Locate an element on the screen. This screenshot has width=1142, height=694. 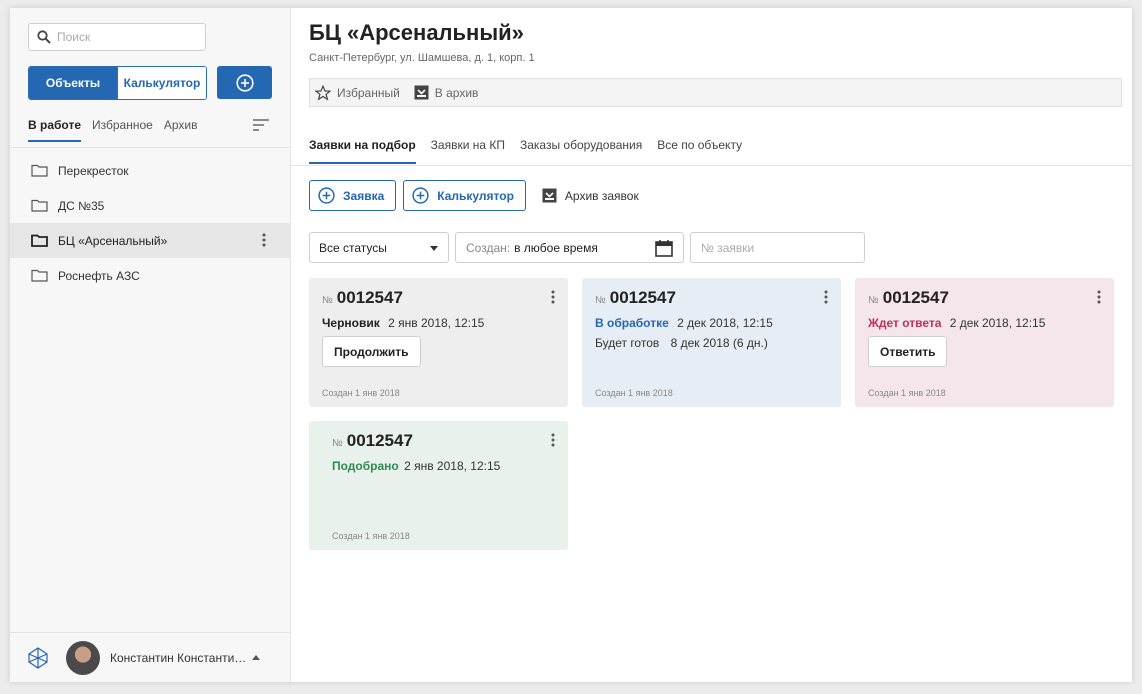
search-input is located at coordinates (127, 37).